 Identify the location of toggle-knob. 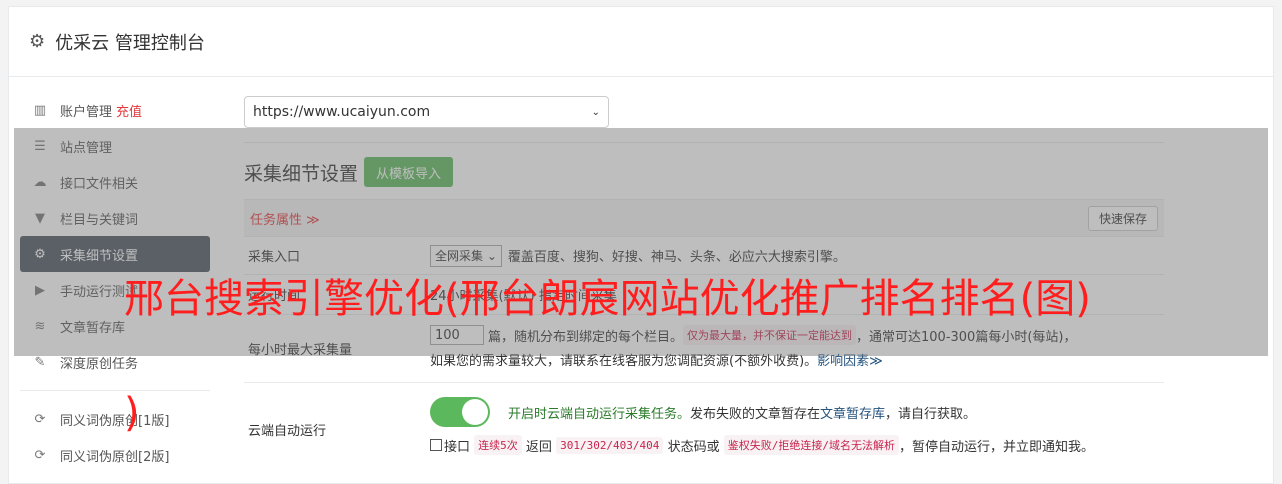
(475, 412).